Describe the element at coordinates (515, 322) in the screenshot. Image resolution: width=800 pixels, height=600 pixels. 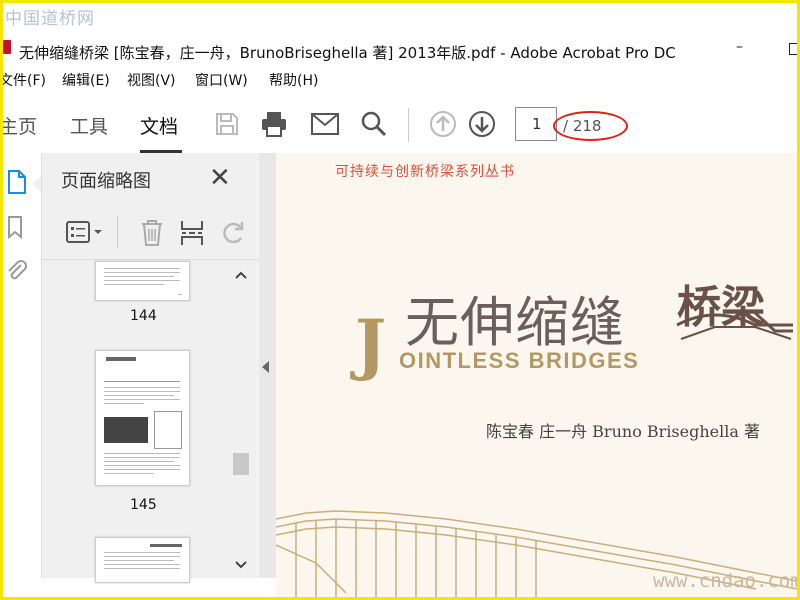
I see `book-title-cn: 无伸缩缝` at that location.